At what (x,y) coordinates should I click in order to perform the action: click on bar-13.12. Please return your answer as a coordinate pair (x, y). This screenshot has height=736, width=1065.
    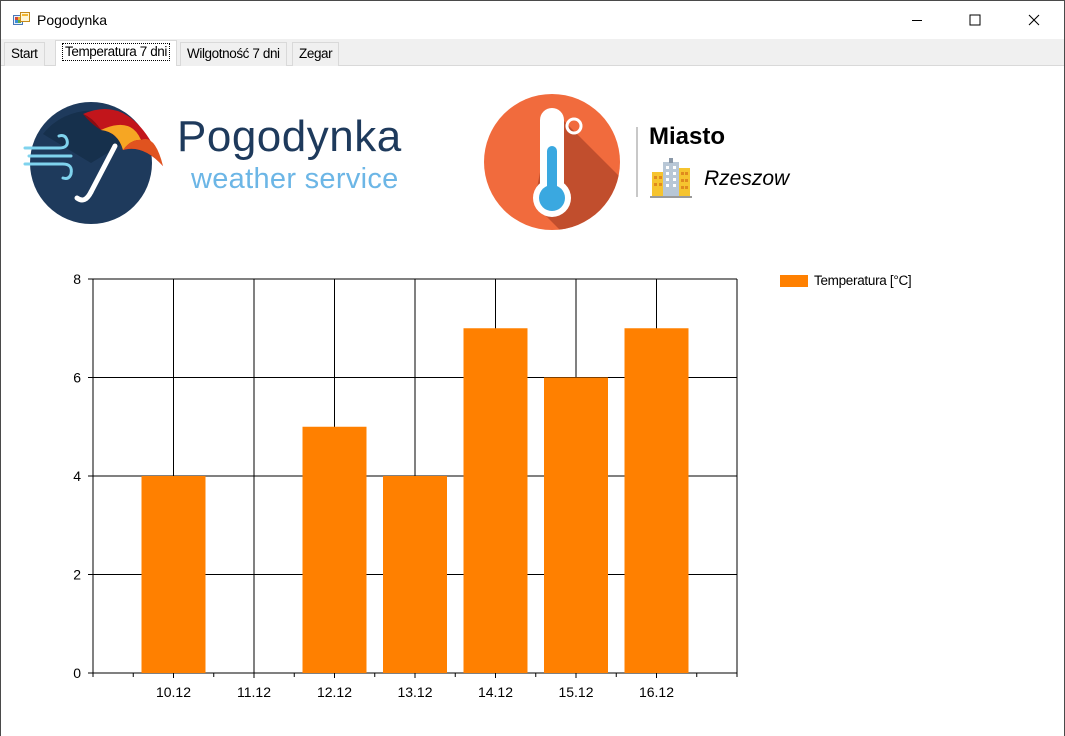
    Looking at the image, I should click on (415, 574).